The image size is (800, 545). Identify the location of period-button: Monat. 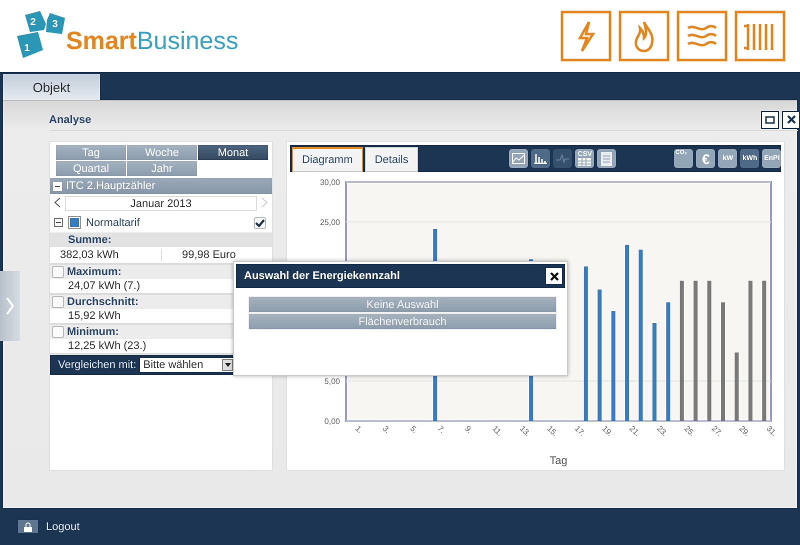
(233, 152).